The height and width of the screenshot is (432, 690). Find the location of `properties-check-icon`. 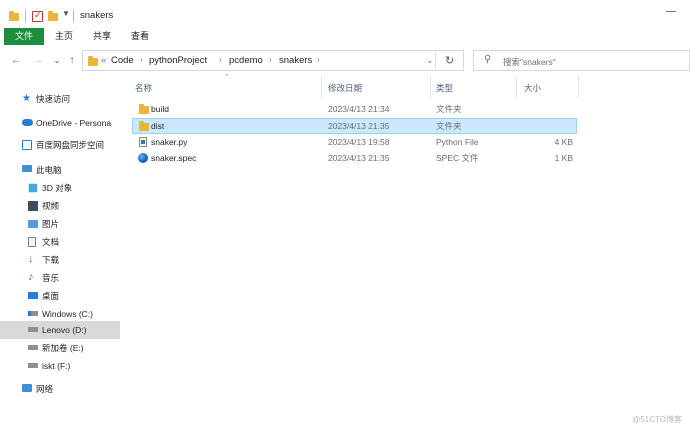

properties-check-icon is located at coordinates (37, 16).